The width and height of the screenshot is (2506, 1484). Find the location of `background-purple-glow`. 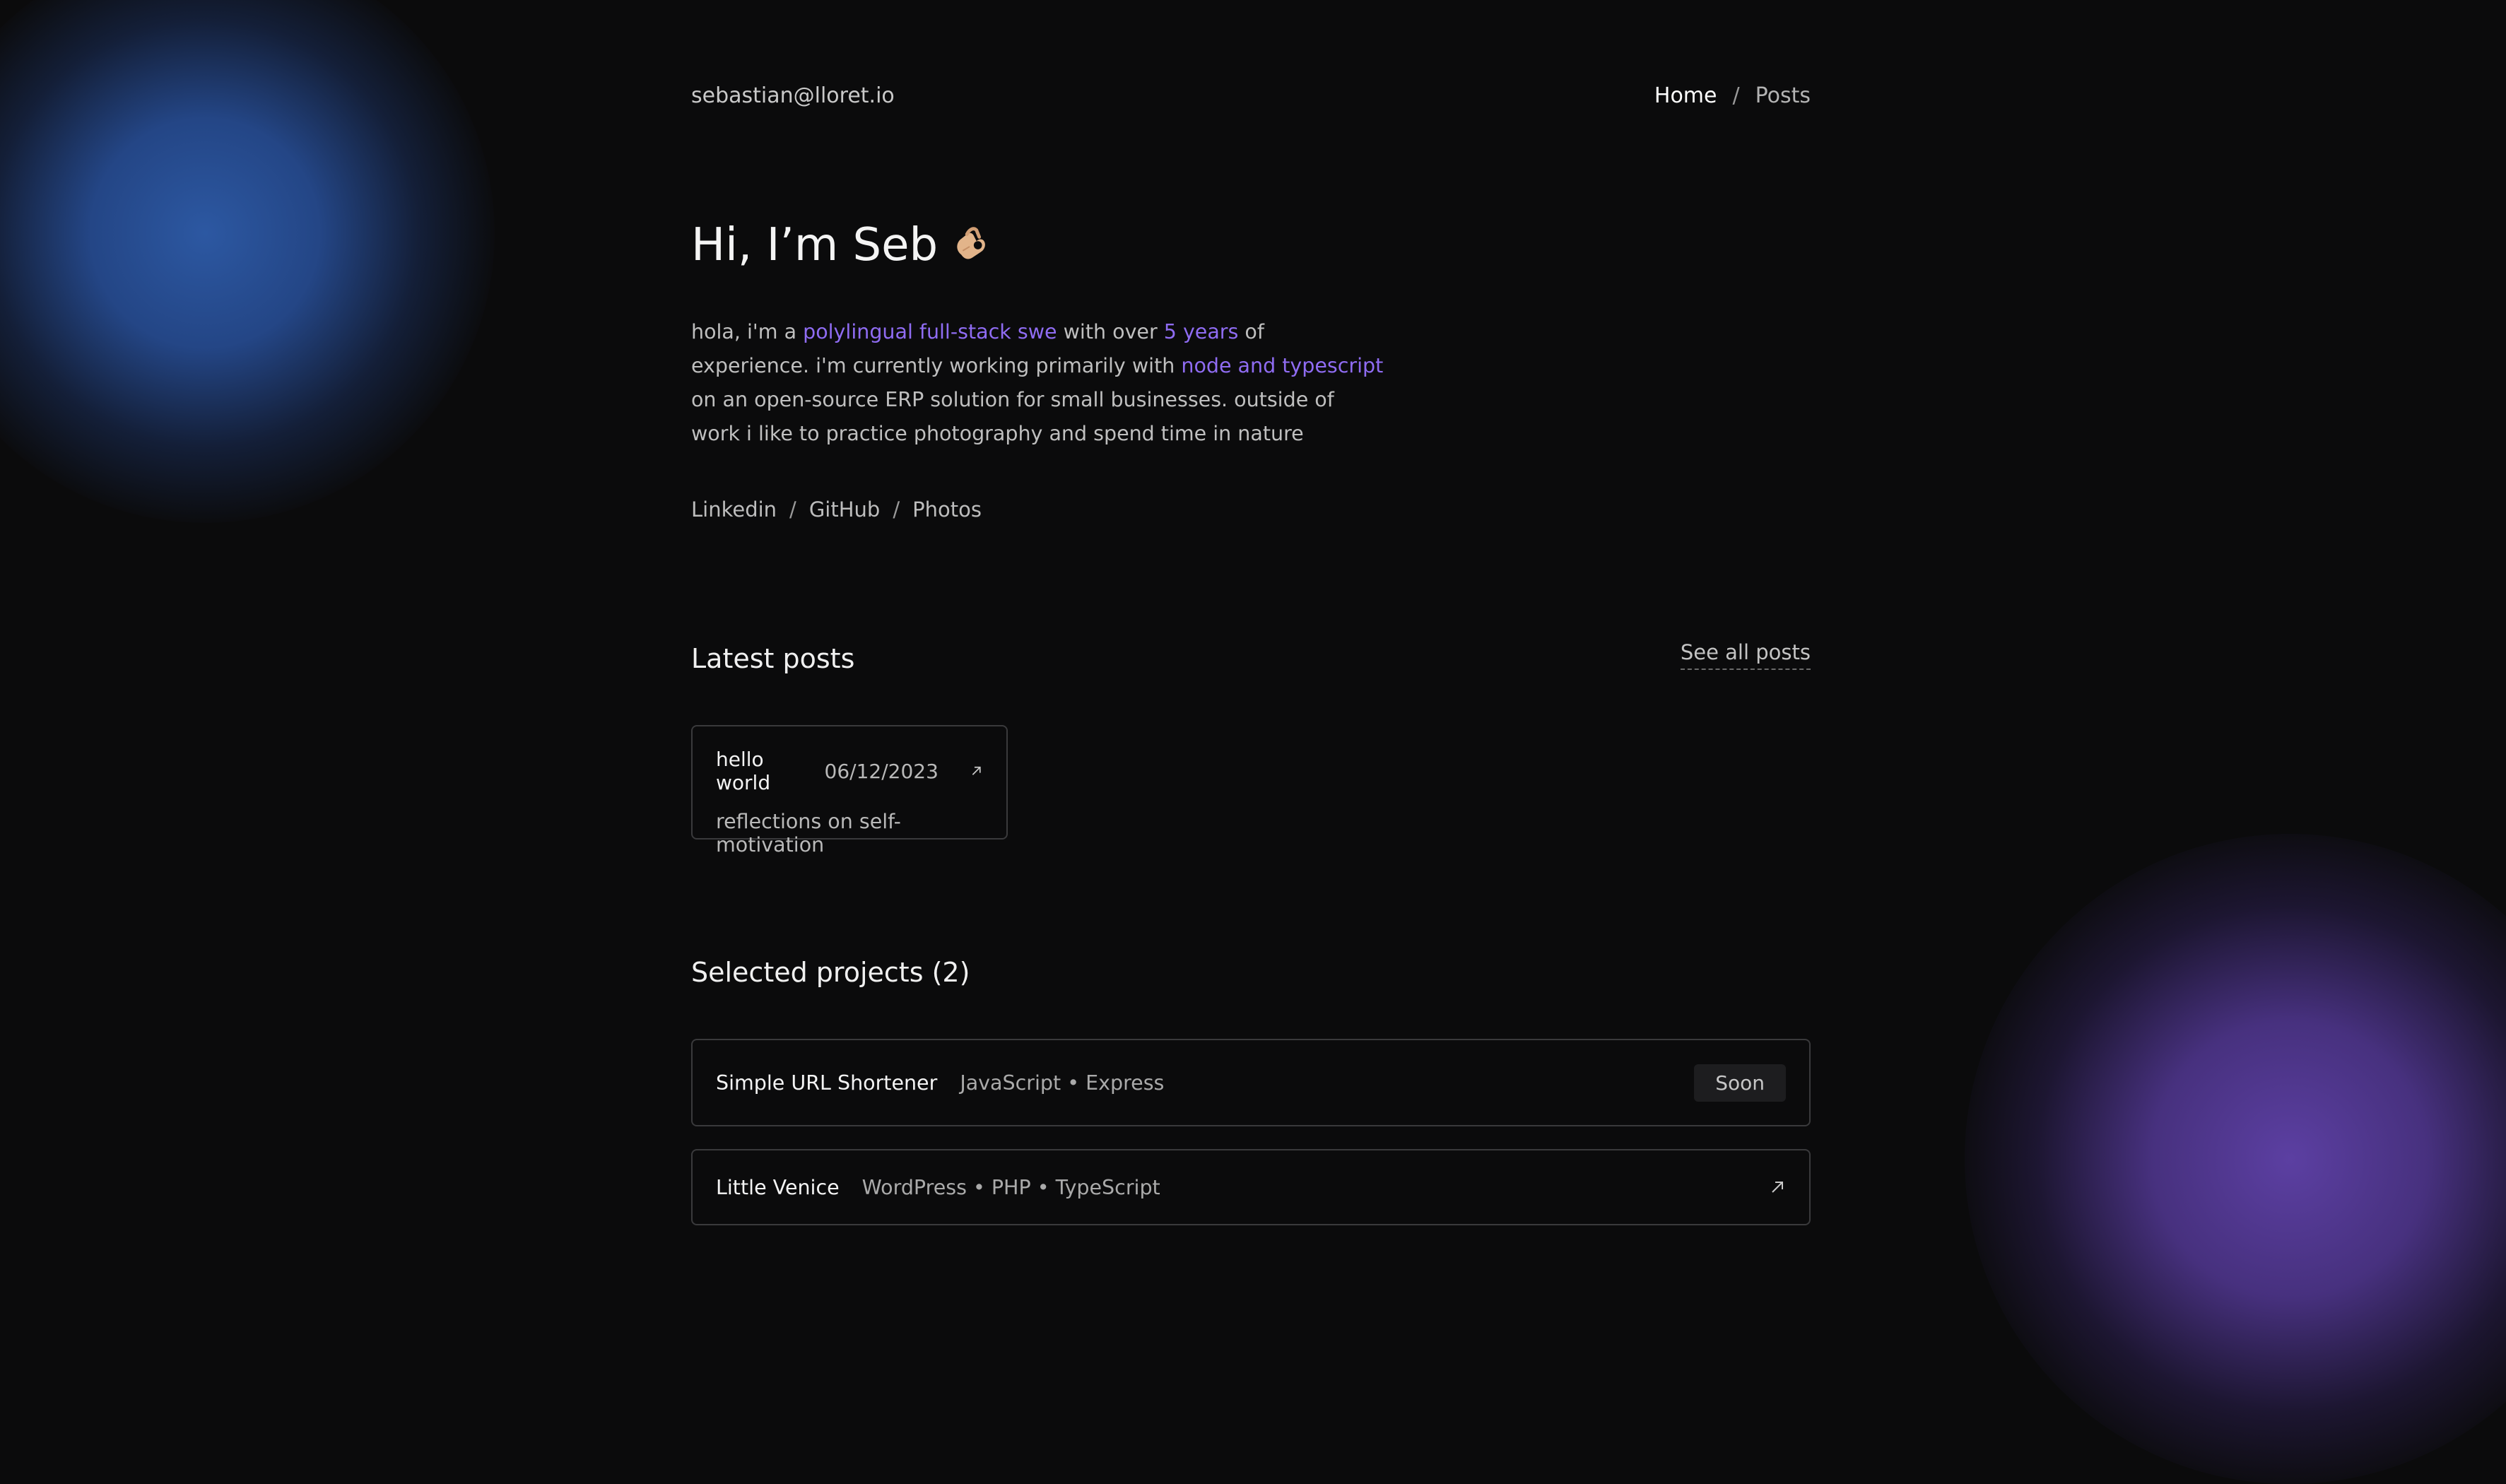

background-purple-glow is located at coordinates (2235, 1159).